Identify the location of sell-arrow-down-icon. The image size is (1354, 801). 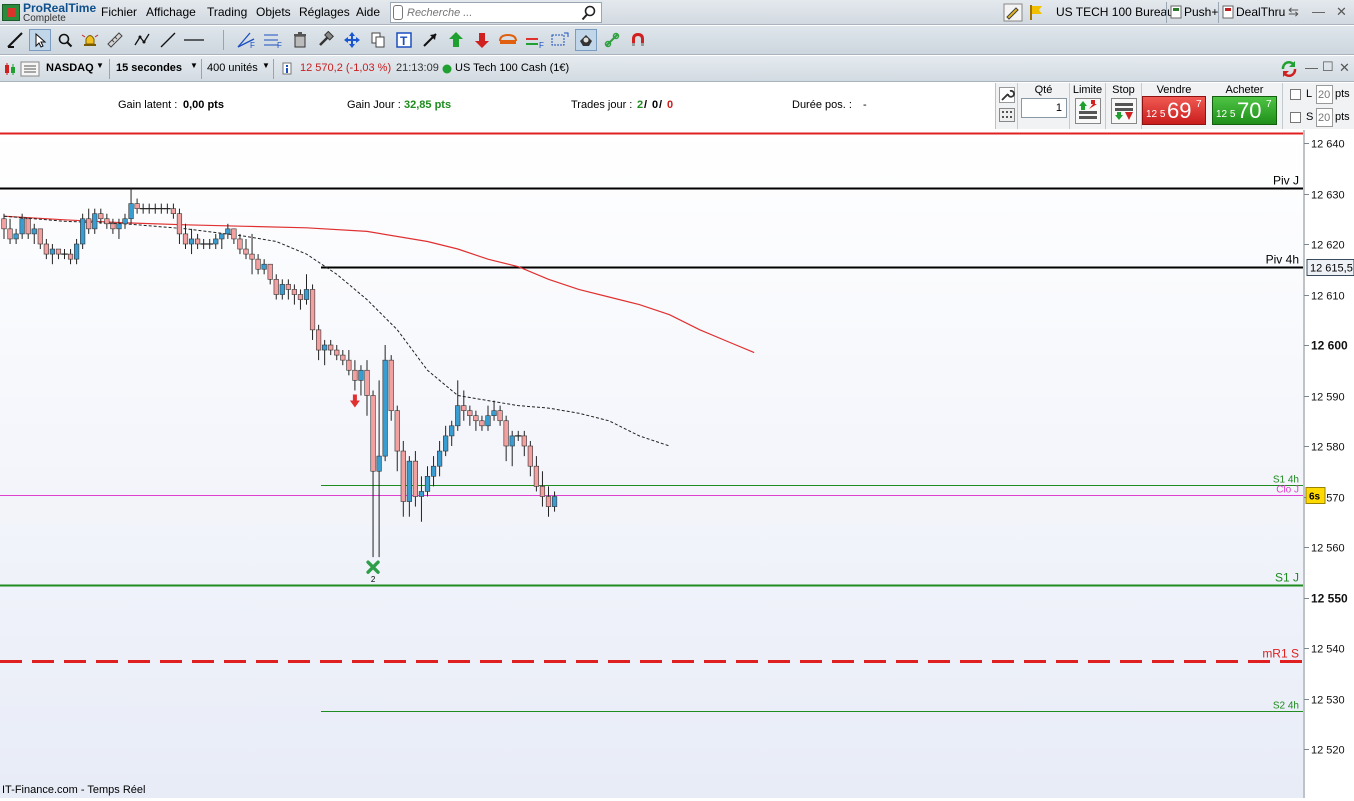
(482, 40).